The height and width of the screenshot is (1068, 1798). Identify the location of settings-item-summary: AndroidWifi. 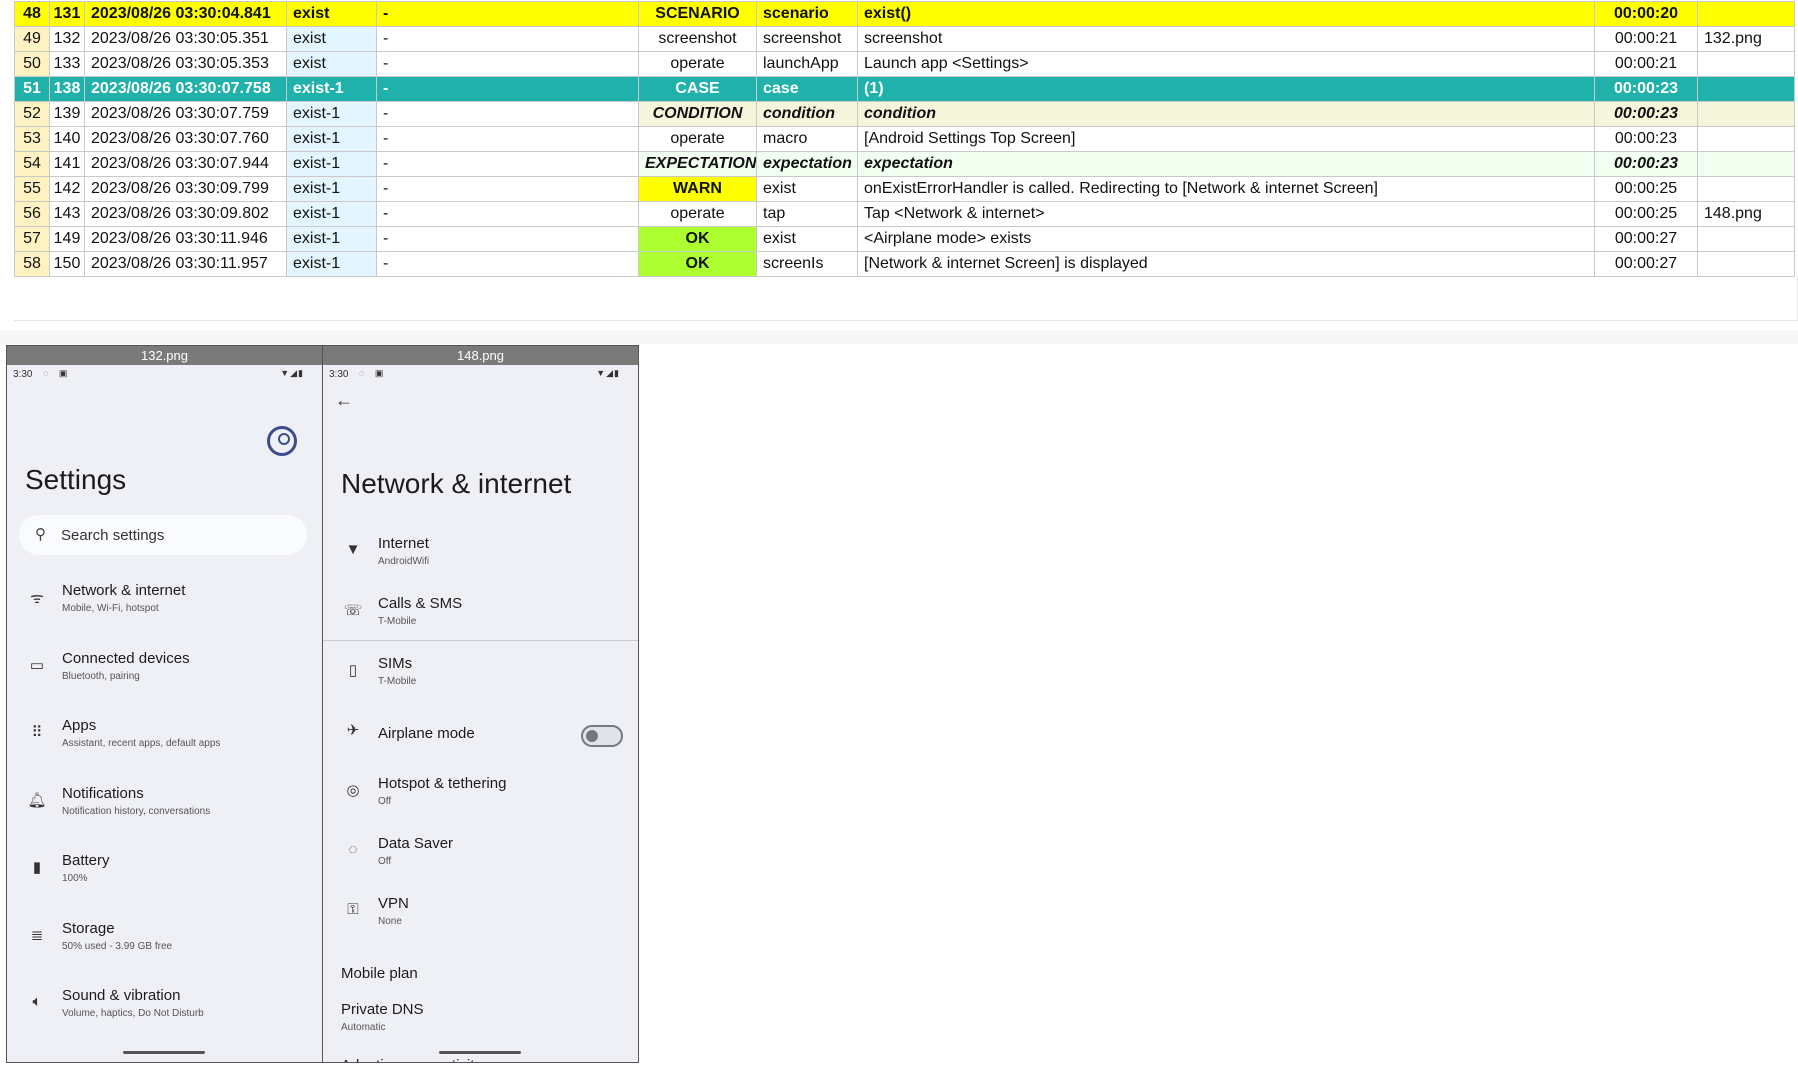
(404, 561).